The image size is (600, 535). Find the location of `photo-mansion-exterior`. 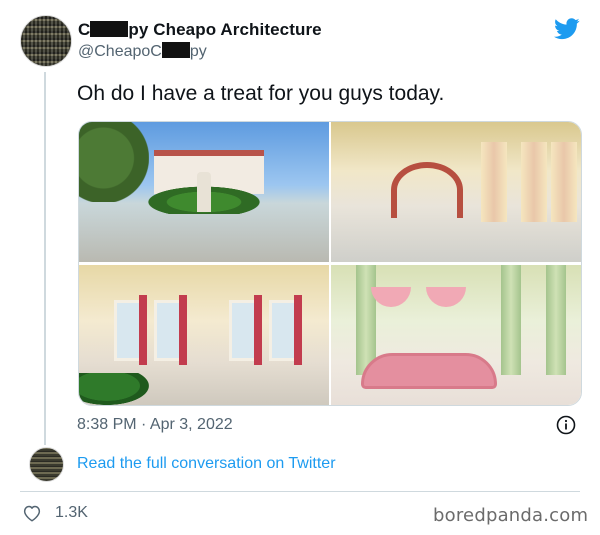

photo-mansion-exterior is located at coordinates (204, 192).